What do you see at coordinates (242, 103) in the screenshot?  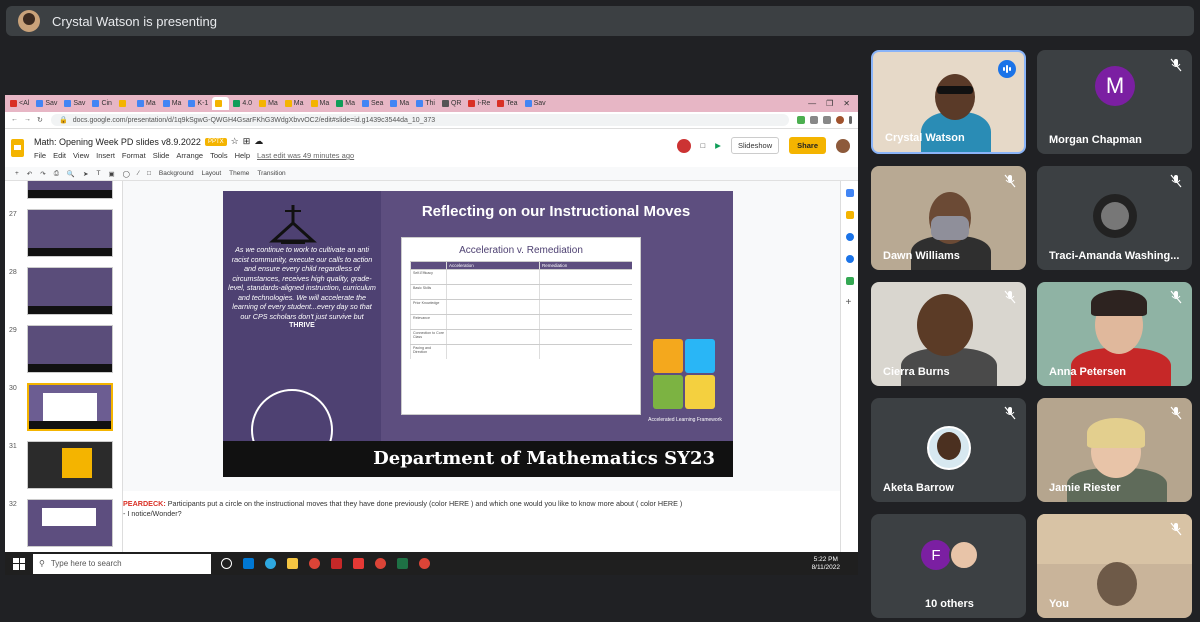 I see `browser-tab: 4.0` at bounding box center [242, 103].